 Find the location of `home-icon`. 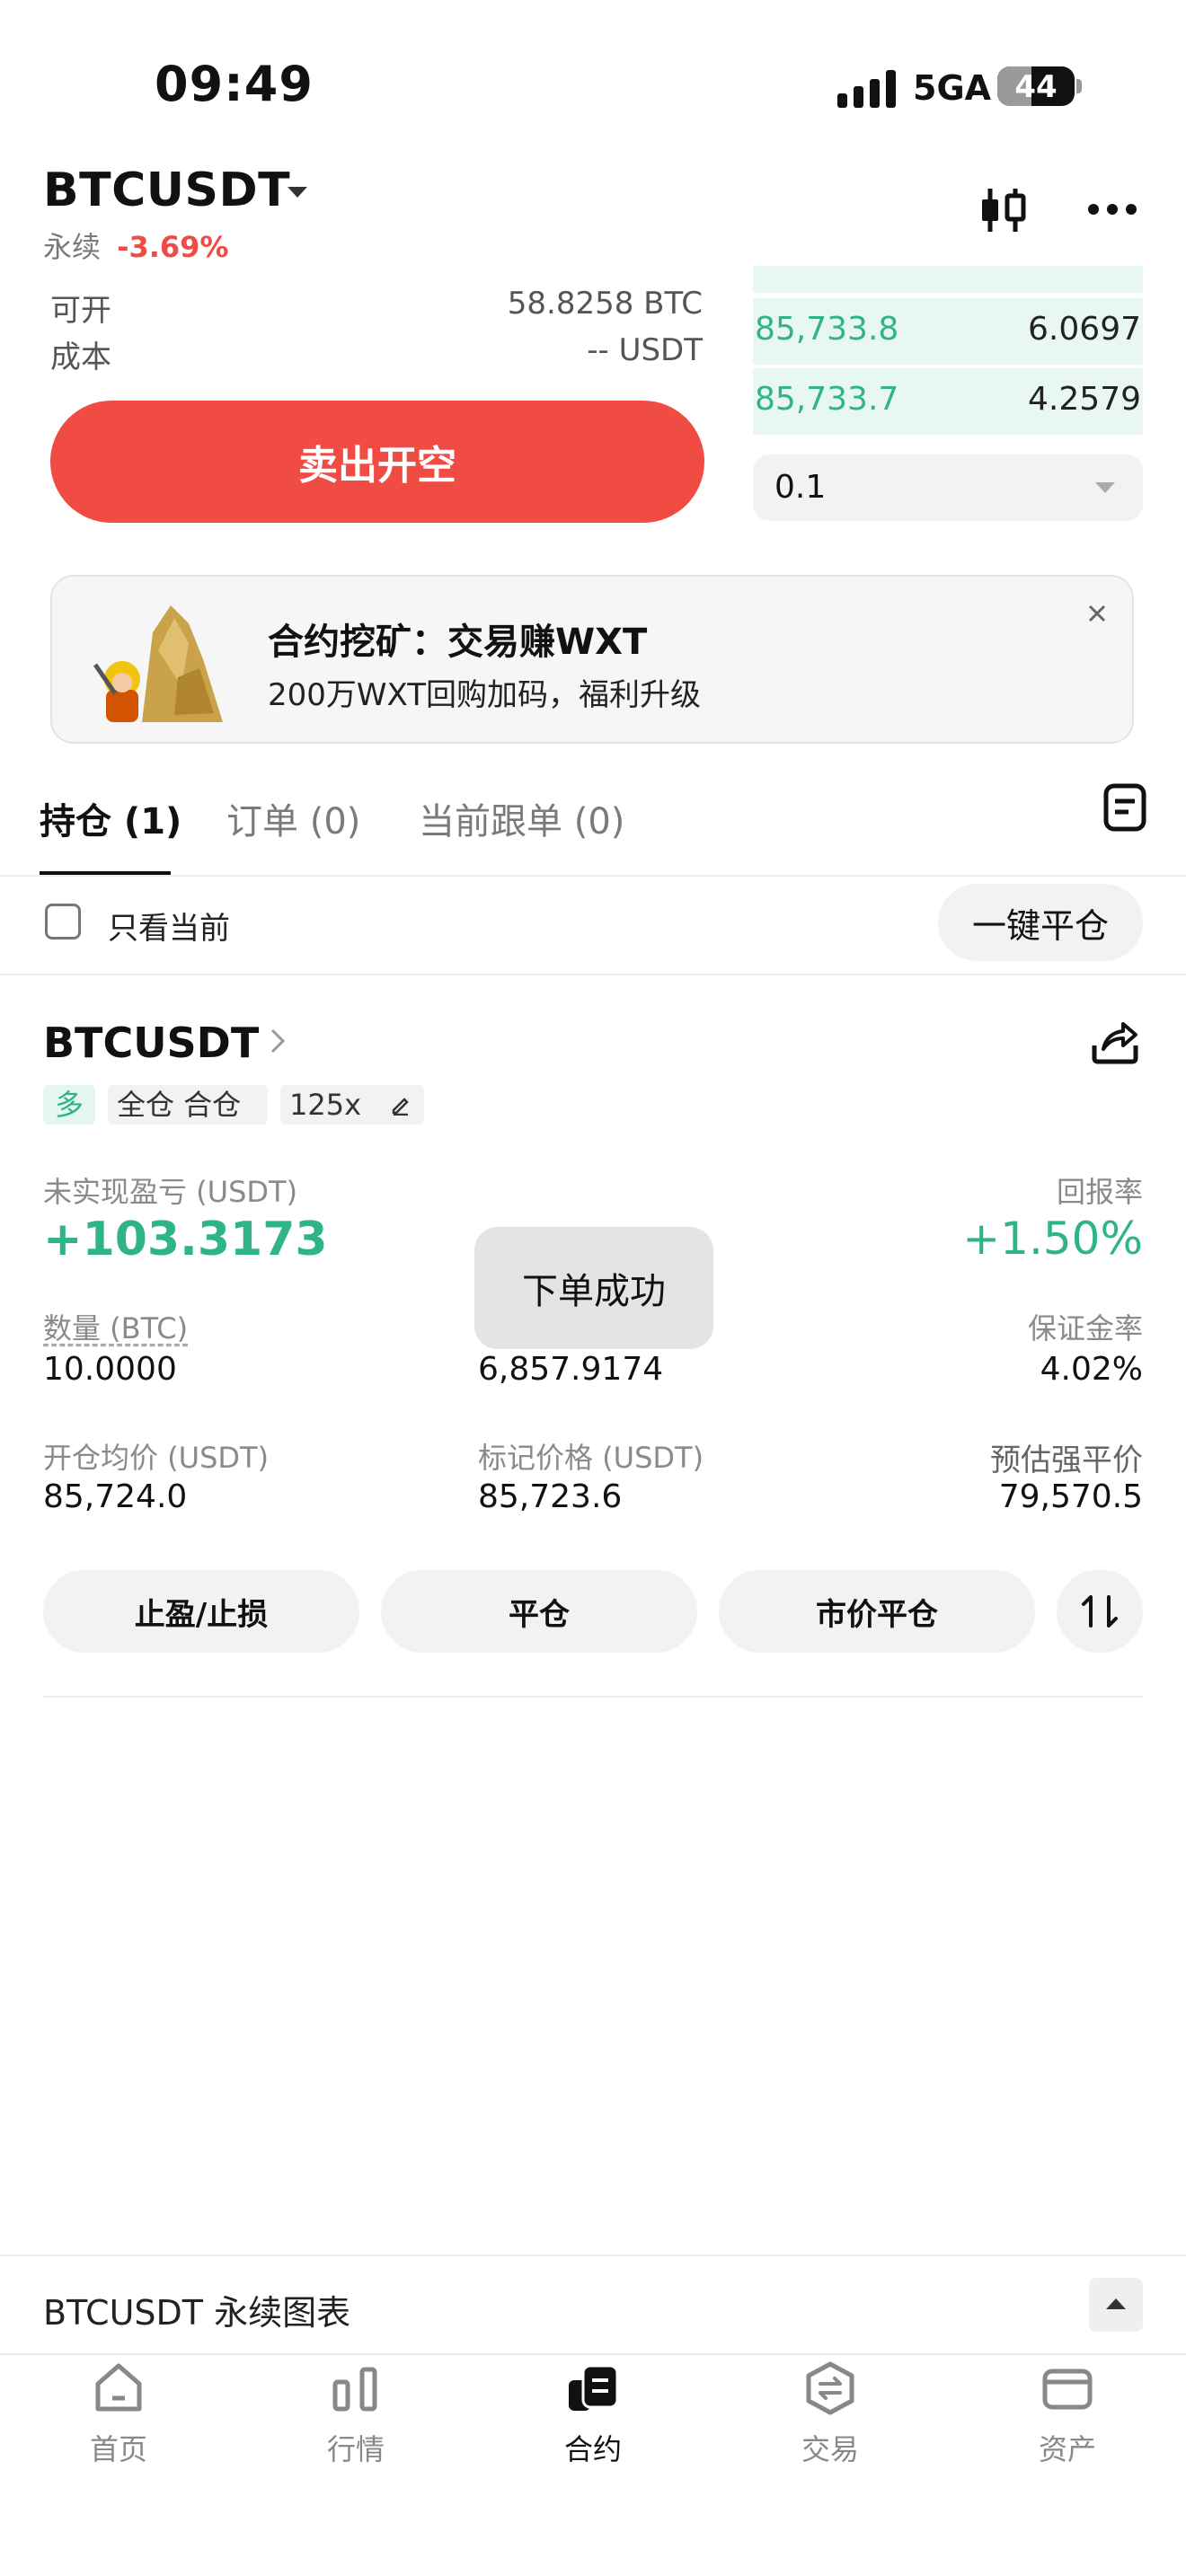

home-icon is located at coordinates (118, 2387).